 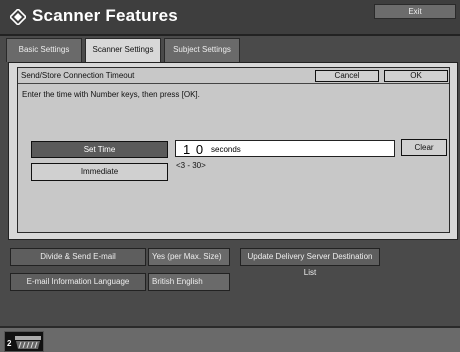 I want to click on tab-subject-settings: Subject Settings, so click(x=202, y=50).